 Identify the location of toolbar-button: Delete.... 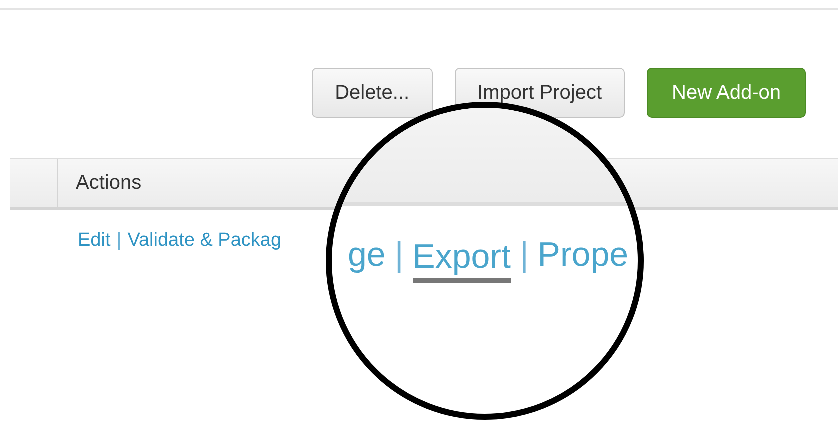
(372, 93).